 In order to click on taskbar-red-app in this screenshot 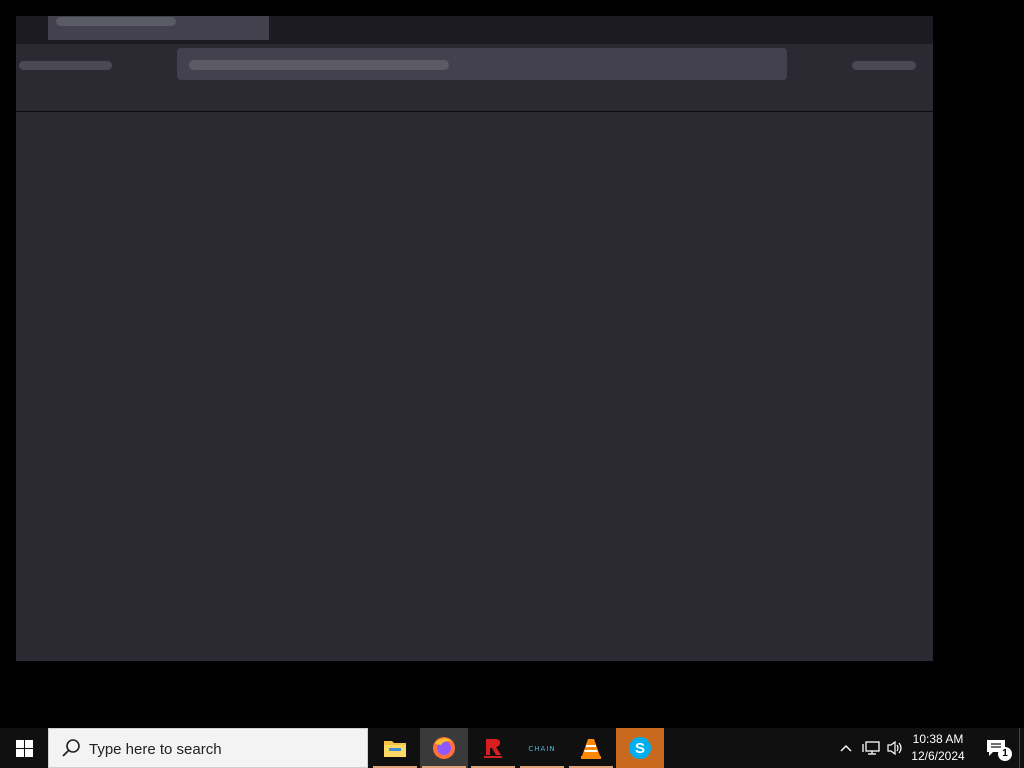, I will do `click(493, 748)`.